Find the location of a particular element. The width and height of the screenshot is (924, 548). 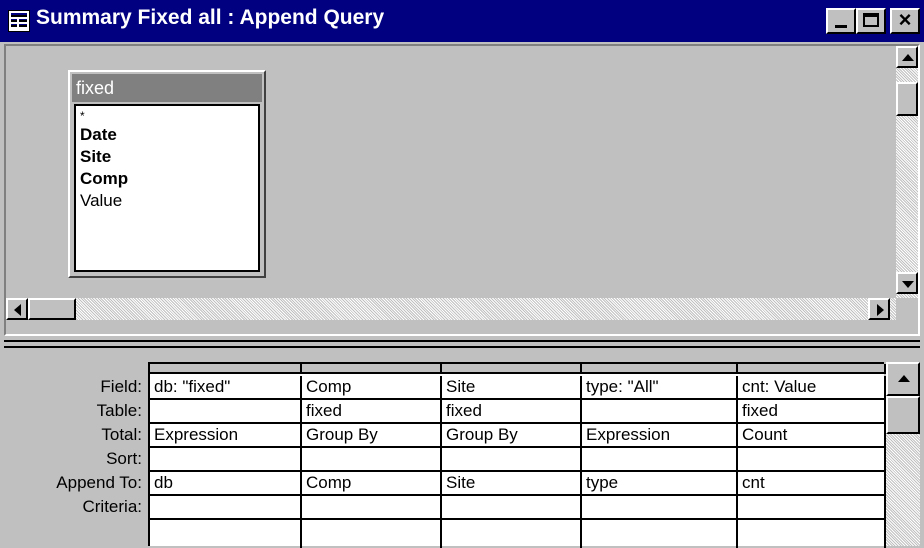

field-cell: Site is located at coordinates (511, 388).